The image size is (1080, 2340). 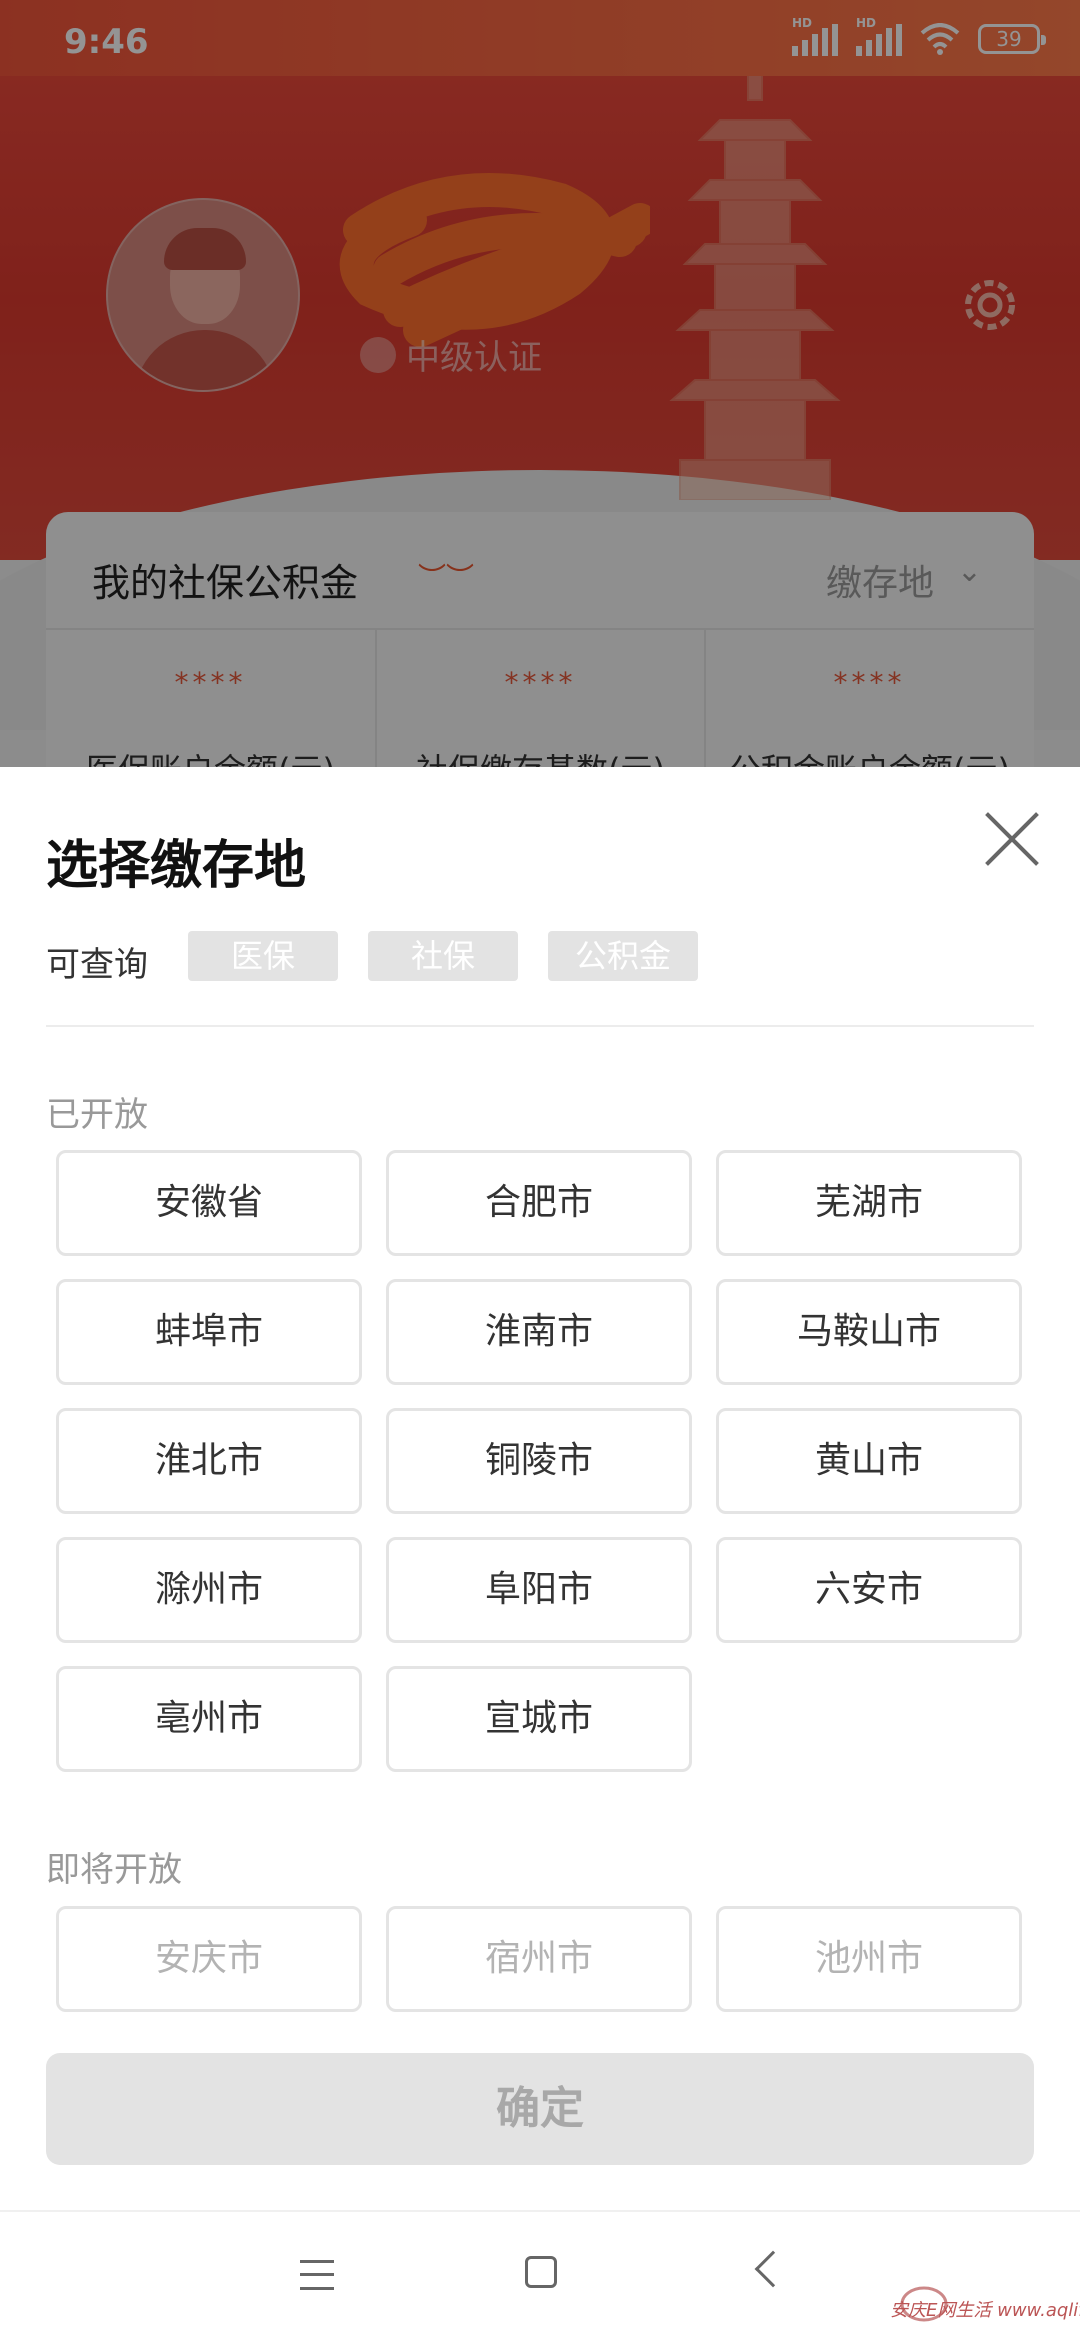 I want to click on tag-social: 社保, so click(x=443, y=956).